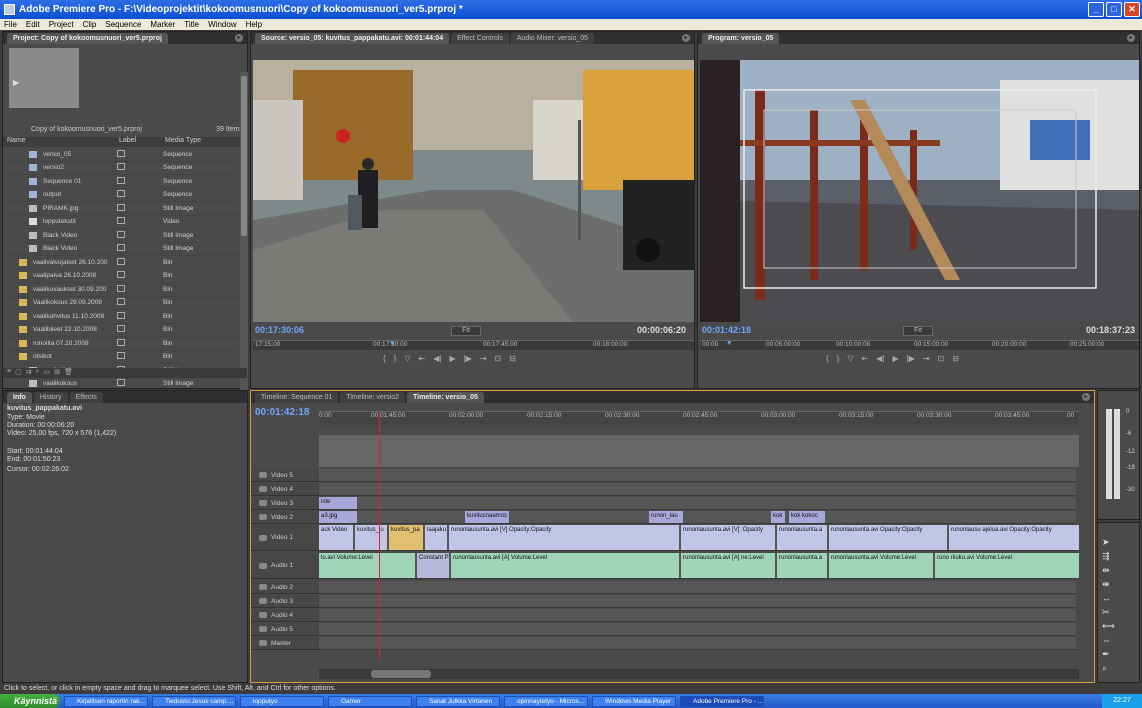 This screenshot has height=708, width=1142. I want to click on project-item-row: PIRAMK.jpg Still Image, so click(121, 209).